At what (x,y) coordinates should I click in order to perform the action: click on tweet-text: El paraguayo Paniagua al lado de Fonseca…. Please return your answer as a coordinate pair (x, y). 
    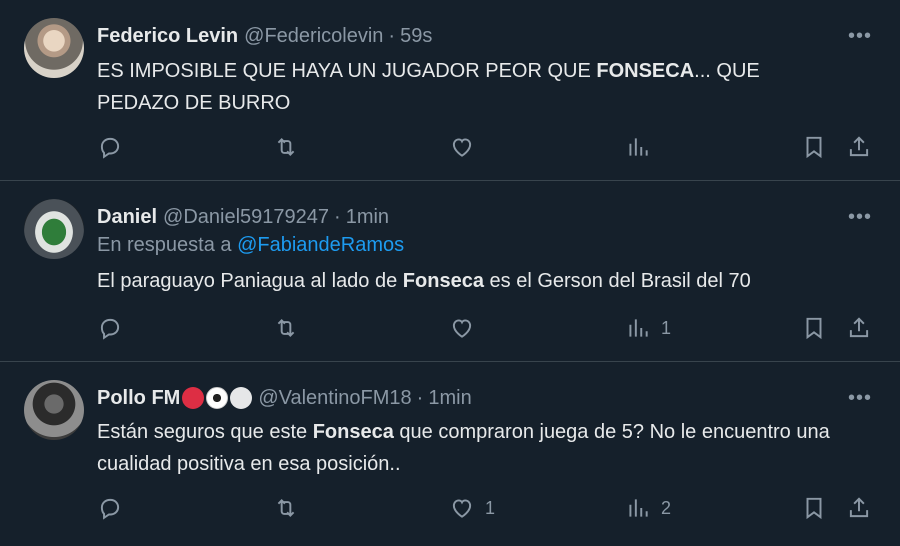
    Looking at the image, I should click on (468, 281).